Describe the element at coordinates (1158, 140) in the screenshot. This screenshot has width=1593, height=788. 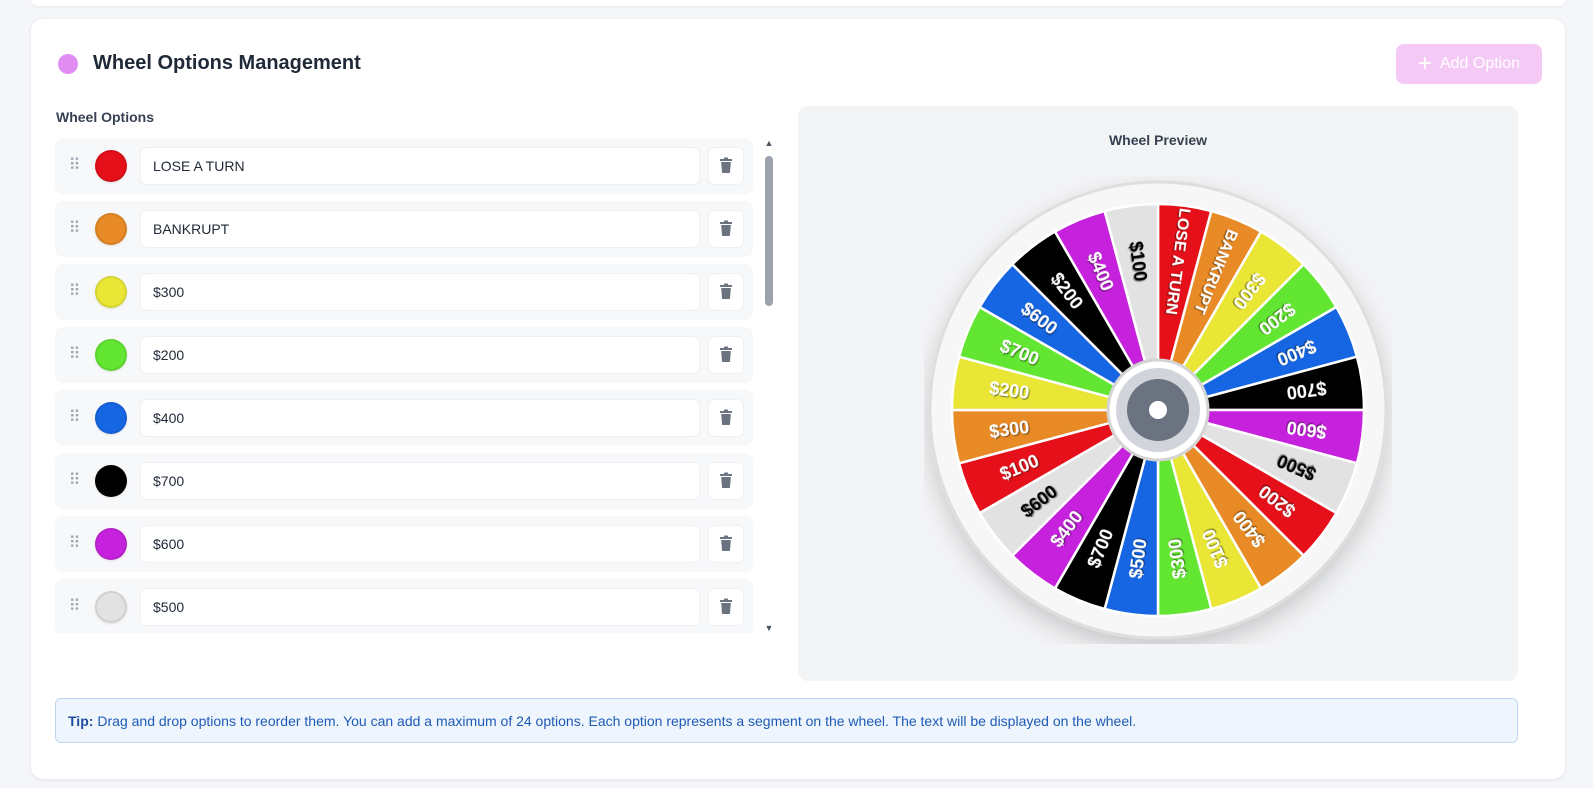
I see `wheel-preview-title: Wheel Preview` at that location.